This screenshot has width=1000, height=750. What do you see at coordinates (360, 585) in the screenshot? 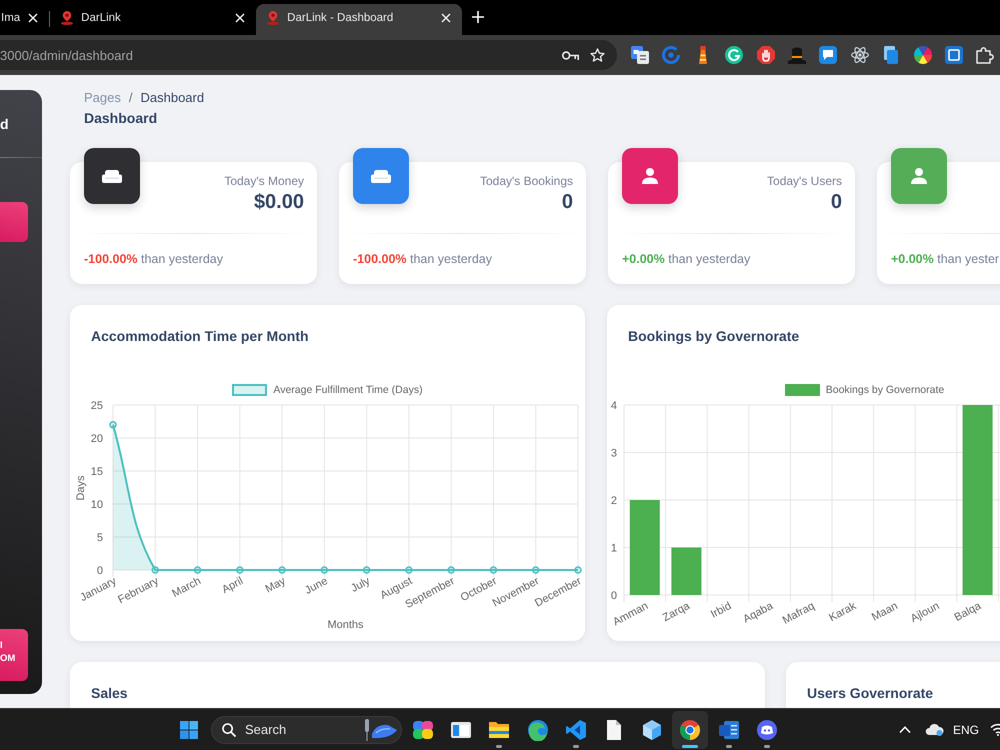
I see `x-tick-label: July` at bounding box center [360, 585].